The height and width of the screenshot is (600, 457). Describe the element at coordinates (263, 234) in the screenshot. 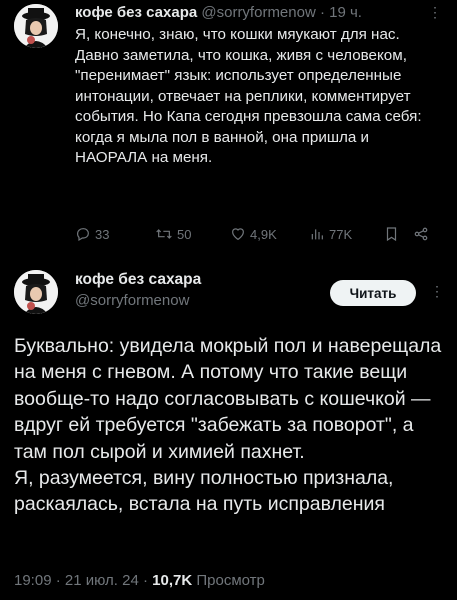

I see `like-count: 4,9K` at that location.